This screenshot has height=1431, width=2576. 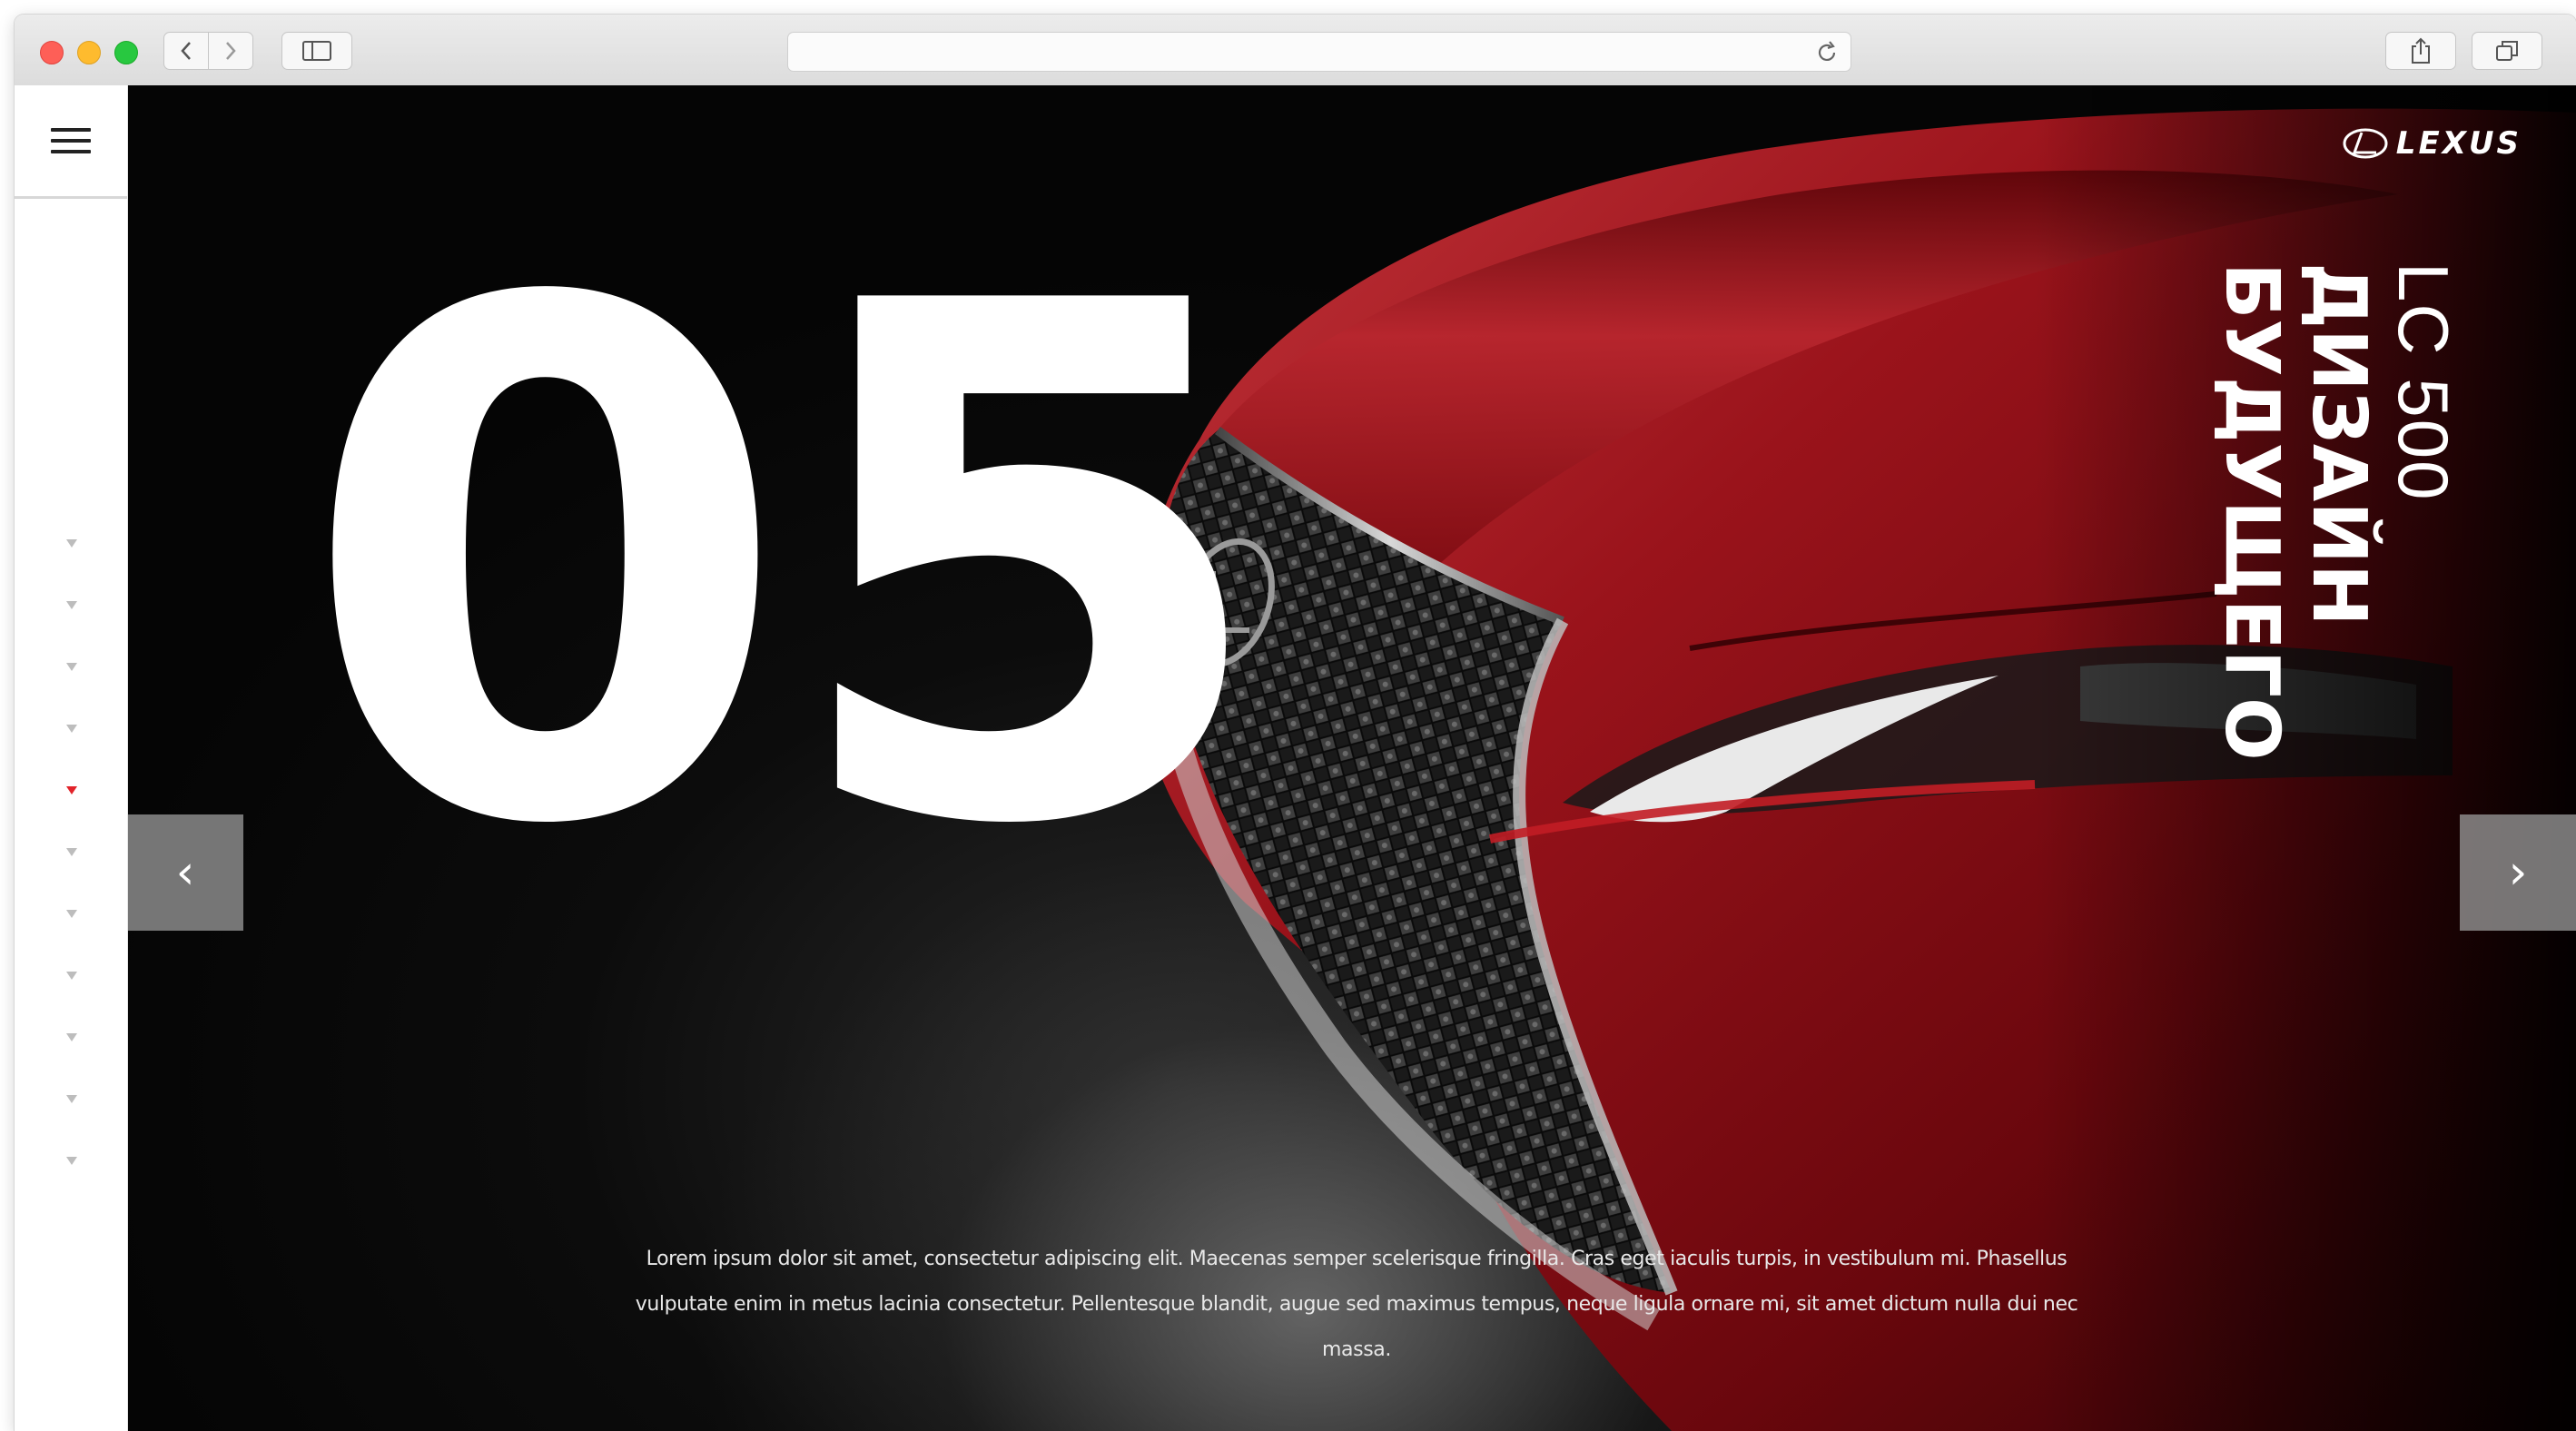 I want to click on tabs-icon, so click(x=2507, y=51).